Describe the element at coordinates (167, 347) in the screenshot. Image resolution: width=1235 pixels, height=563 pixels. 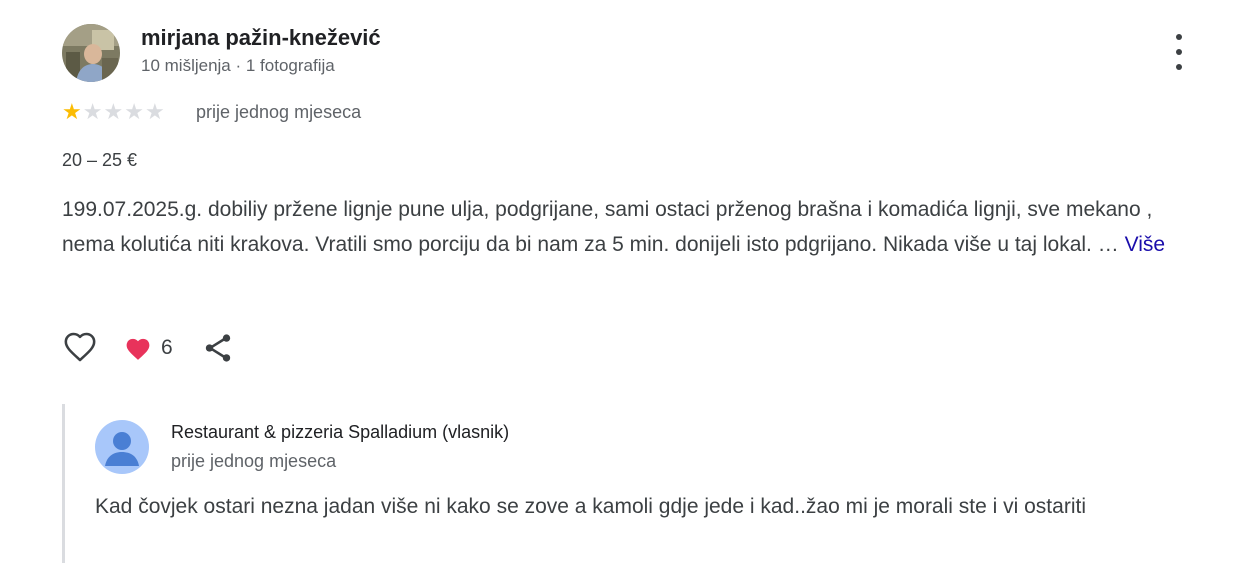
I see `reaction-count: 6` at that location.